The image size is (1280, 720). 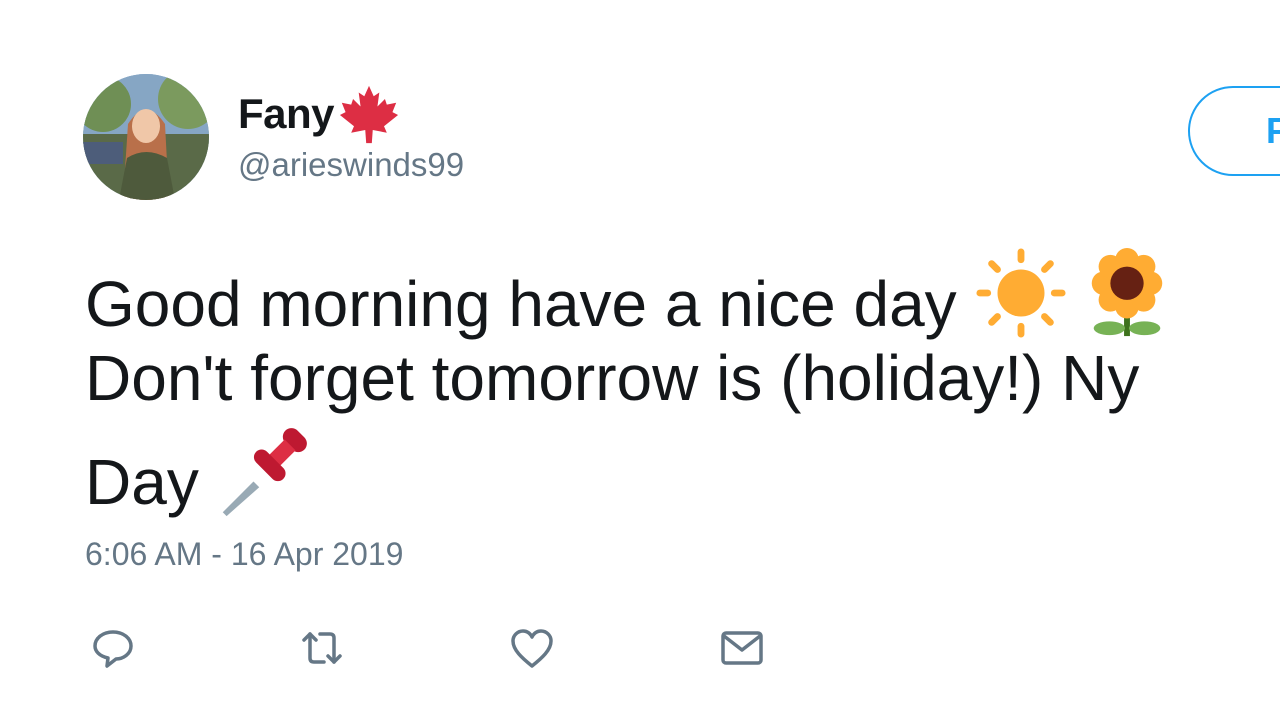 What do you see at coordinates (286, 114) in the screenshot?
I see `display-name: Fany` at bounding box center [286, 114].